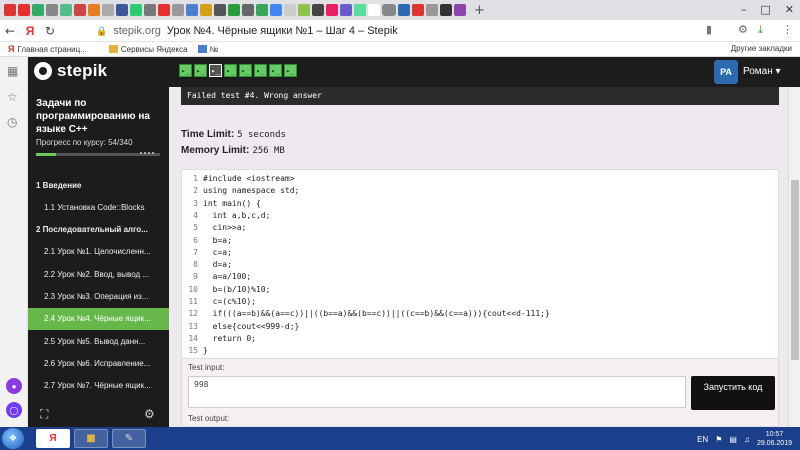  Describe the element at coordinates (100, 116) in the screenshot. I see `course-title: Задачи по программированию на языке C++` at that location.